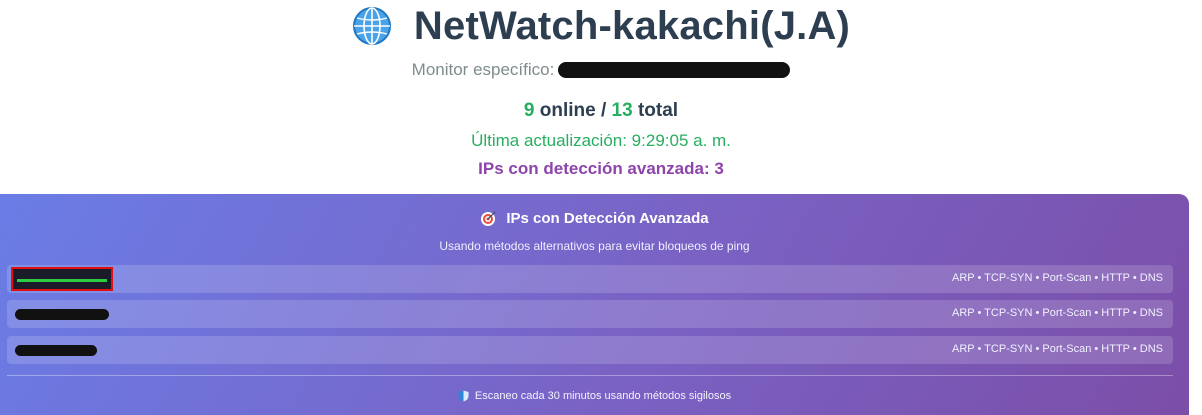 Image resolution: width=1202 pixels, height=415 pixels. What do you see at coordinates (622, 110) in the screenshot?
I see `total-count: 13` at bounding box center [622, 110].